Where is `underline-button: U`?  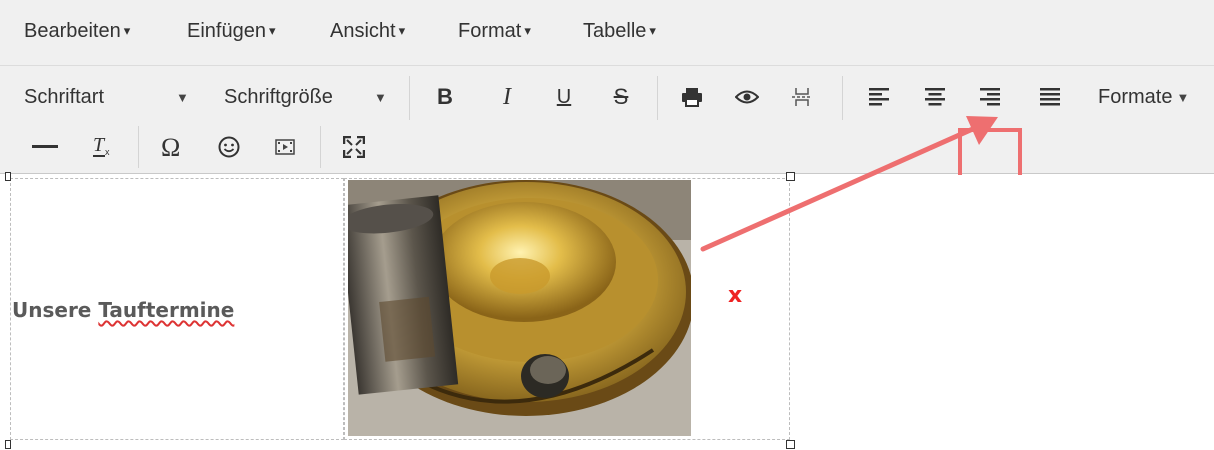 underline-button: U is located at coordinates (564, 97).